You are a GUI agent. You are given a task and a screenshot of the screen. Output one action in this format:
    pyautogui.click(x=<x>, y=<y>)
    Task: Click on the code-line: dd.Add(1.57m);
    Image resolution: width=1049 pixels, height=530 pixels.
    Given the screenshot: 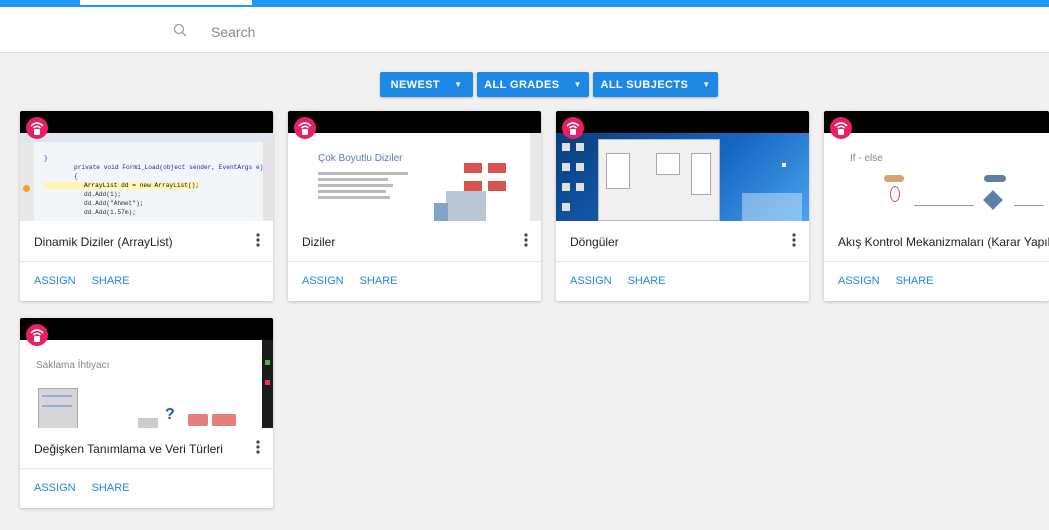 What is the action you would take?
    pyautogui.click(x=110, y=212)
    